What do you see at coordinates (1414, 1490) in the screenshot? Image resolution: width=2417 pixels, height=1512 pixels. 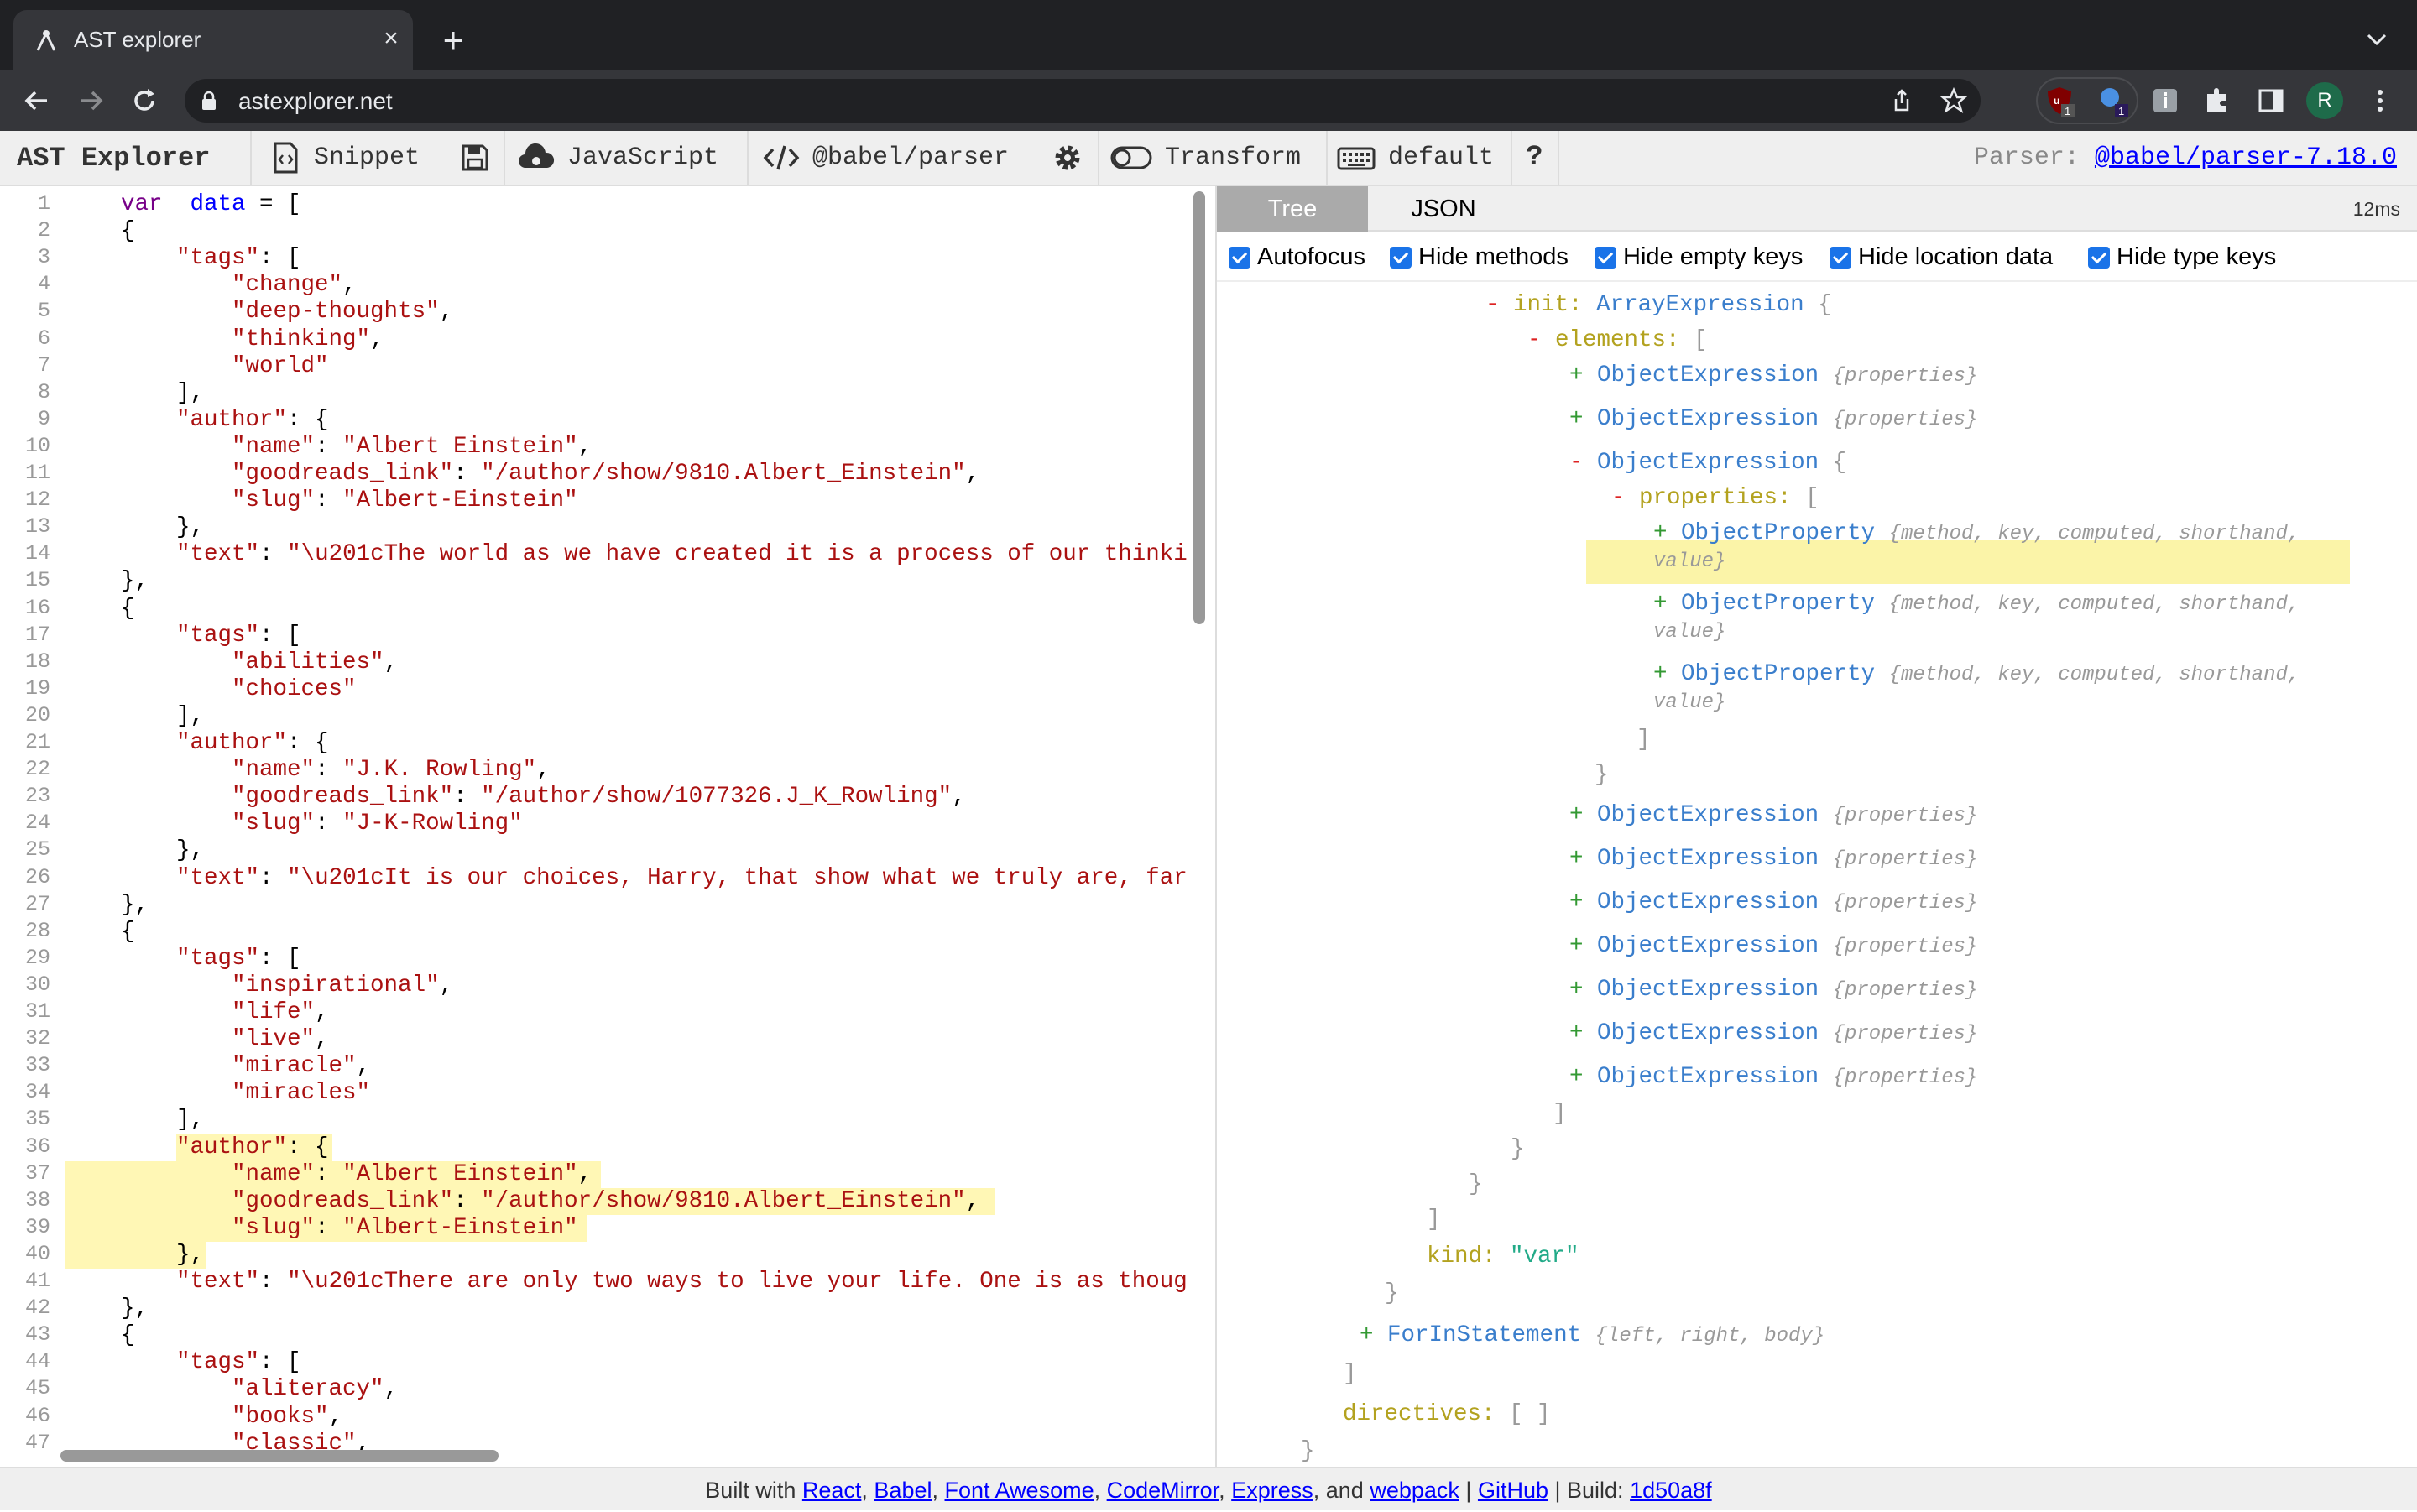 I see `webpack-link: webpack` at bounding box center [1414, 1490].